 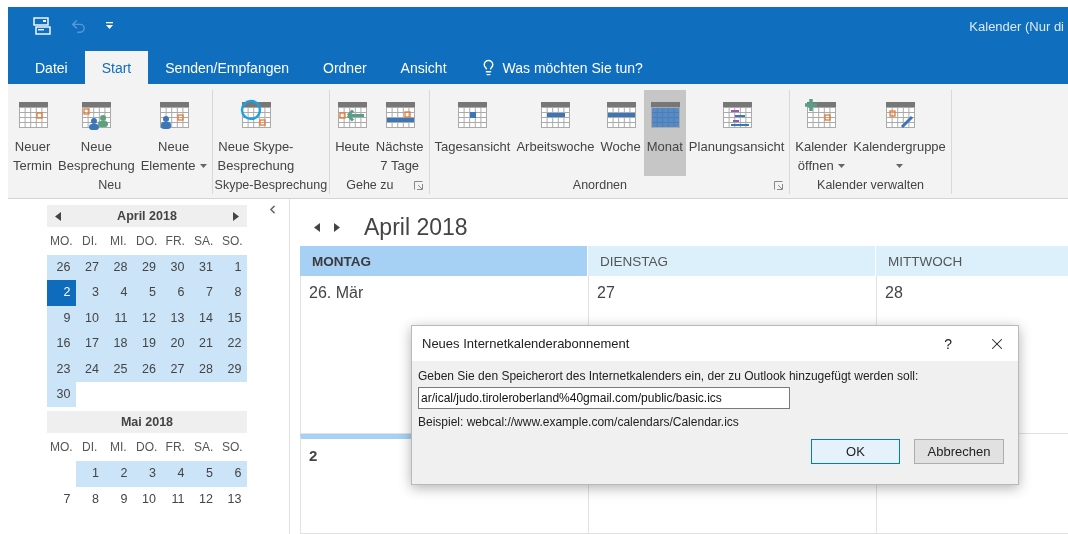 What do you see at coordinates (959, 451) in the screenshot?
I see `dialog-button: Abbrechen` at bounding box center [959, 451].